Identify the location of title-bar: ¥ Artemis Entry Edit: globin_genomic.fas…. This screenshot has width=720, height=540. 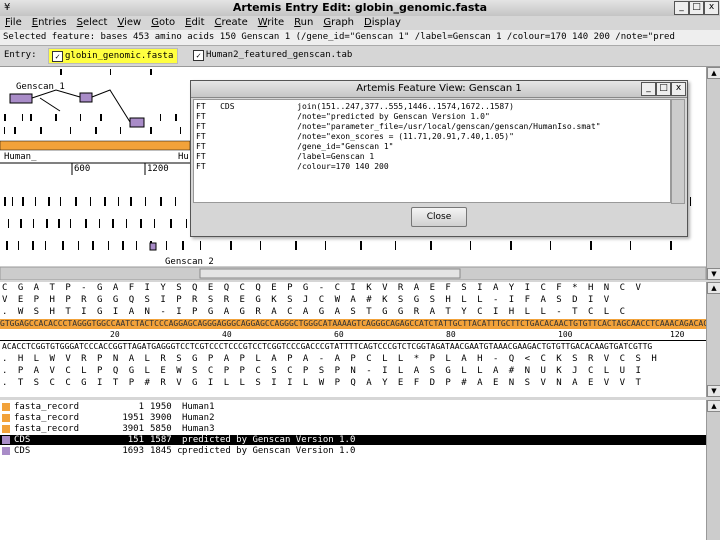
(360, 8).